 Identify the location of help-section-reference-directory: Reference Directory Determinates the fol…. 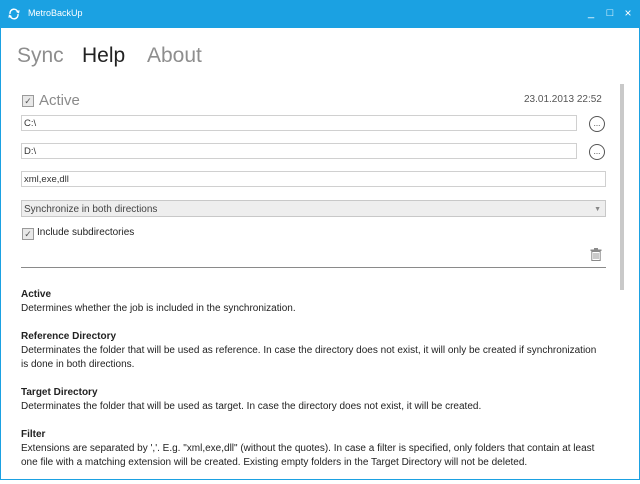
(313, 351).